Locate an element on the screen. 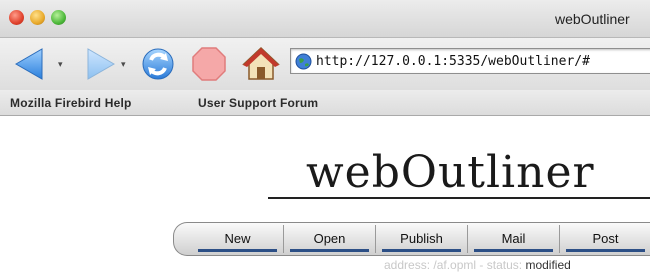 The image size is (650, 277). bookmark-user-support-forum: User Support Forum is located at coordinates (258, 103).